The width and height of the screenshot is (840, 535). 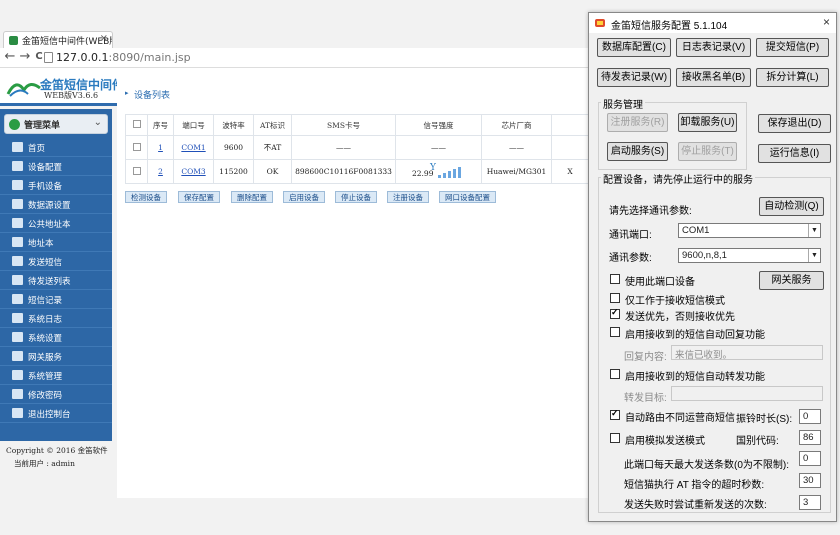 I want to click on port-select: COM1 ▼, so click(x=749, y=230).